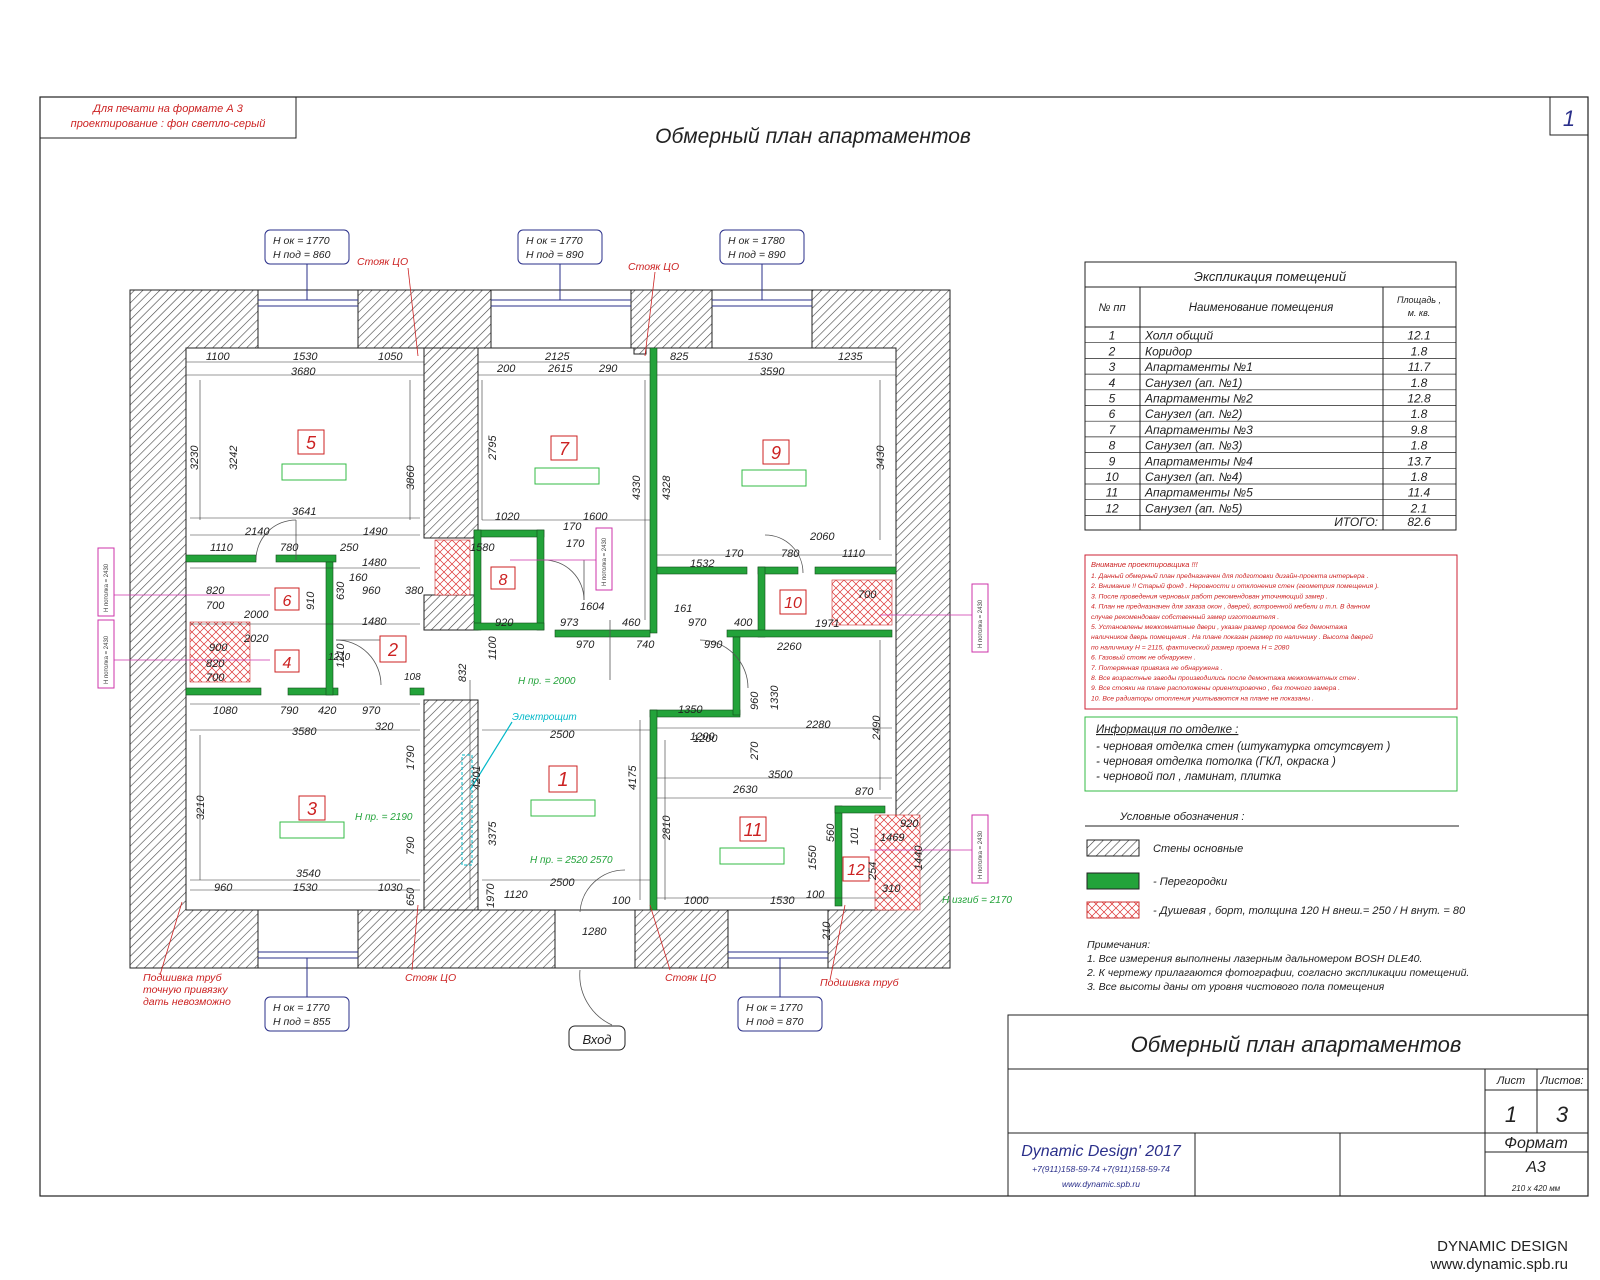  Describe the element at coordinates (305, 357) in the screenshot. I see `dim-top-1: 1530` at that location.